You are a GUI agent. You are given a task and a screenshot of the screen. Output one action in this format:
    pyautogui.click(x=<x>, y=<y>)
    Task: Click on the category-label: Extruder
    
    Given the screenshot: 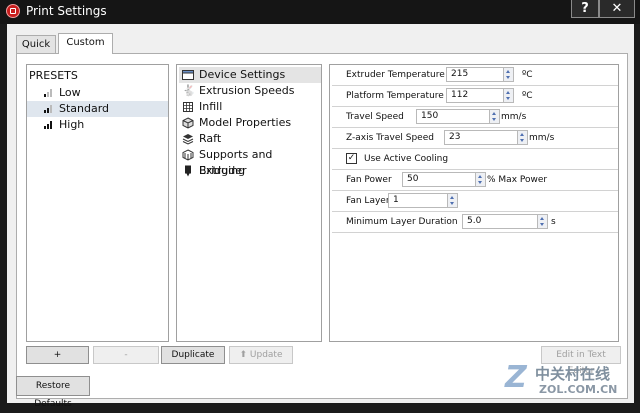 What is the action you would take?
    pyautogui.click(x=223, y=170)
    